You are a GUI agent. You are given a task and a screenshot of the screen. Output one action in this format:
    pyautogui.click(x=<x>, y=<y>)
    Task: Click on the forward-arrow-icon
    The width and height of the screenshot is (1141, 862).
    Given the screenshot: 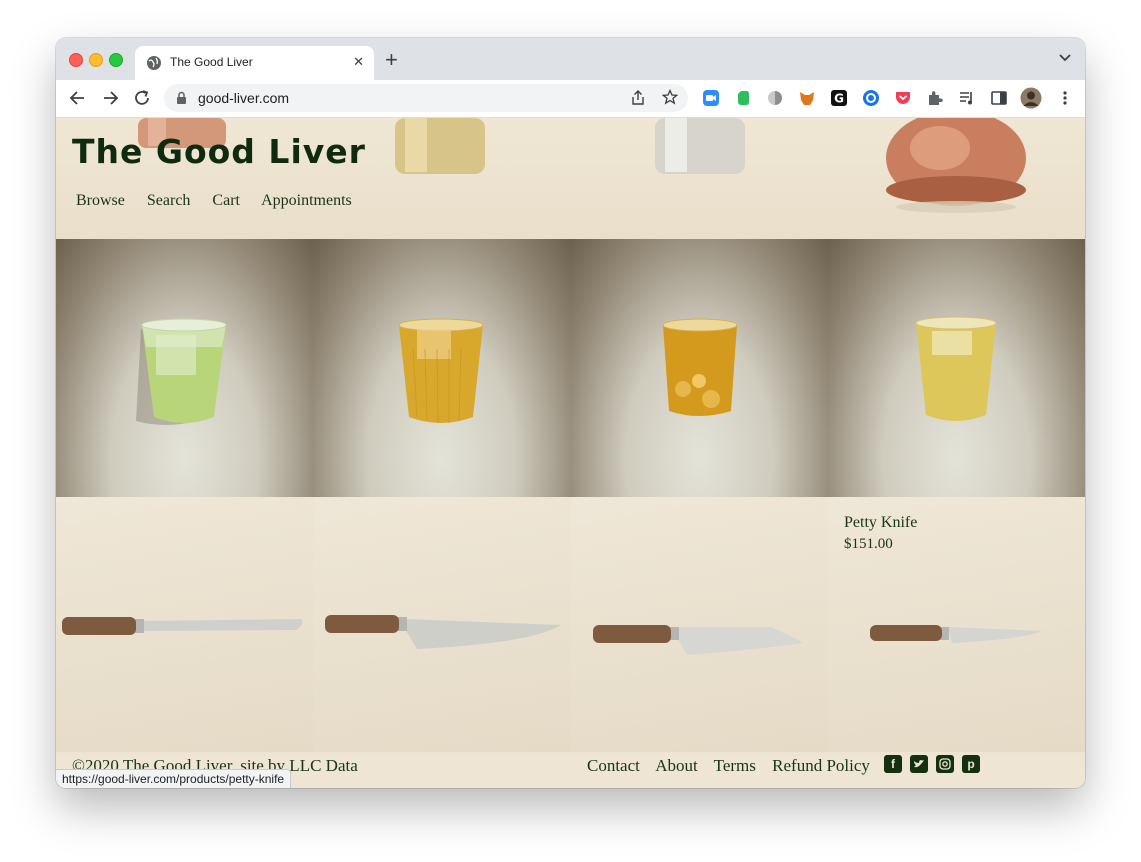 What is the action you would take?
    pyautogui.click(x=110, y=98)
    